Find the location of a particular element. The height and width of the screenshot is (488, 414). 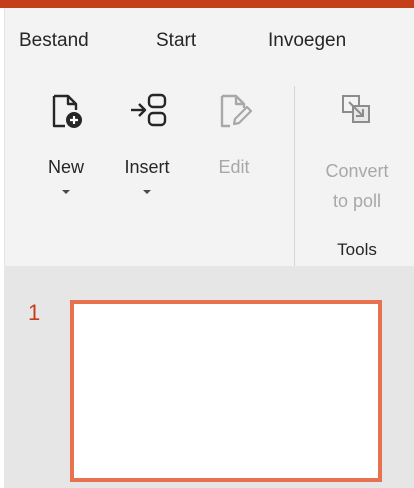

new-document-icon is located at coordinates (67, 111).